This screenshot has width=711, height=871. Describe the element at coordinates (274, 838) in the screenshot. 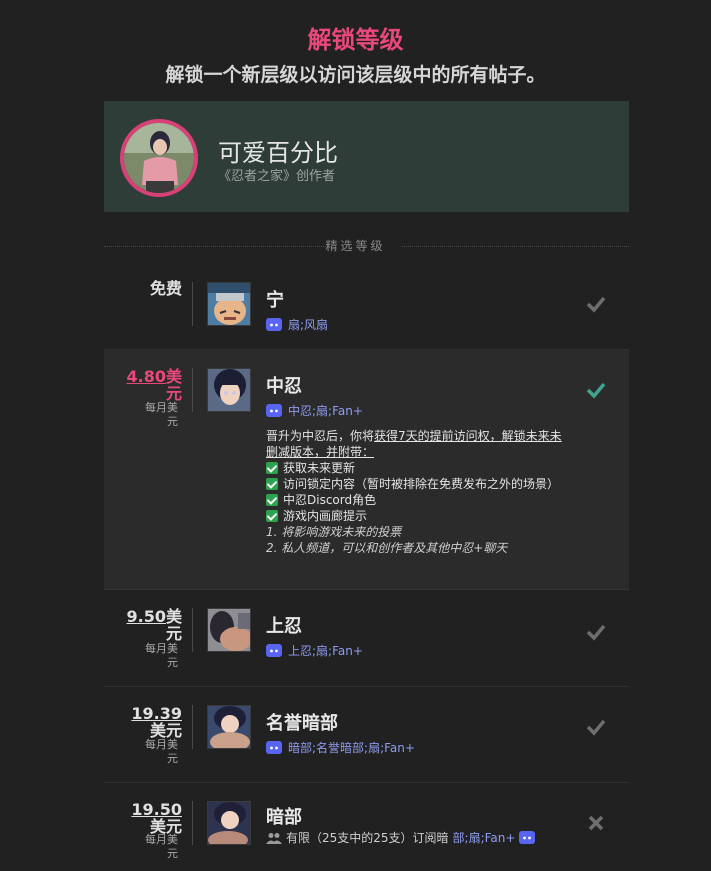

I see `users-icon` at that location.